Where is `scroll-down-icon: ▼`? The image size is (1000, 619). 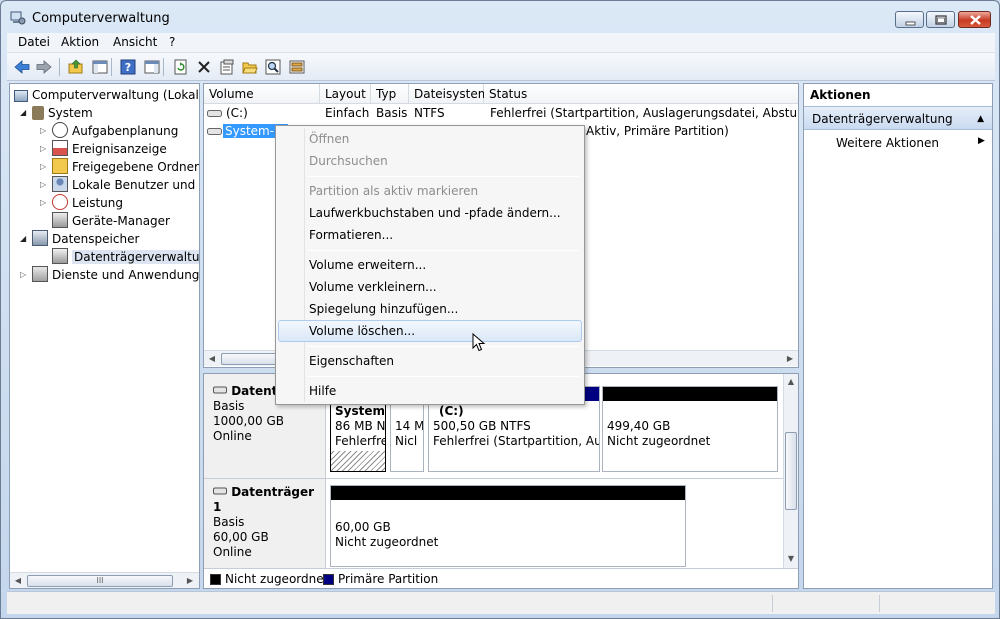 scroll-down-icon: ▼ is located at coordinates (791, 559).